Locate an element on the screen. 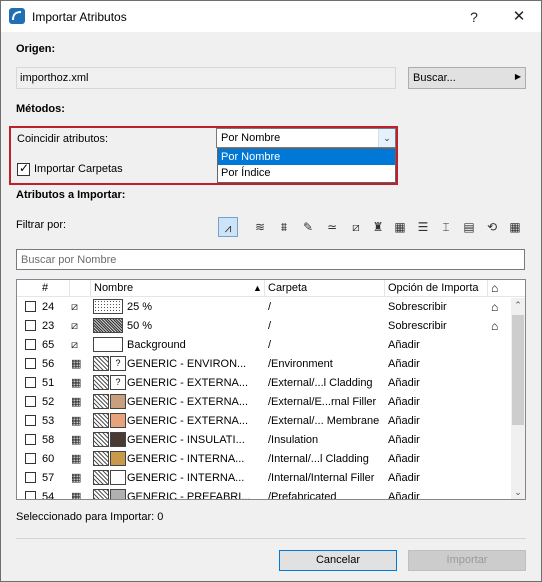  property-icon: ▦ is located at coordinates (515, 227).